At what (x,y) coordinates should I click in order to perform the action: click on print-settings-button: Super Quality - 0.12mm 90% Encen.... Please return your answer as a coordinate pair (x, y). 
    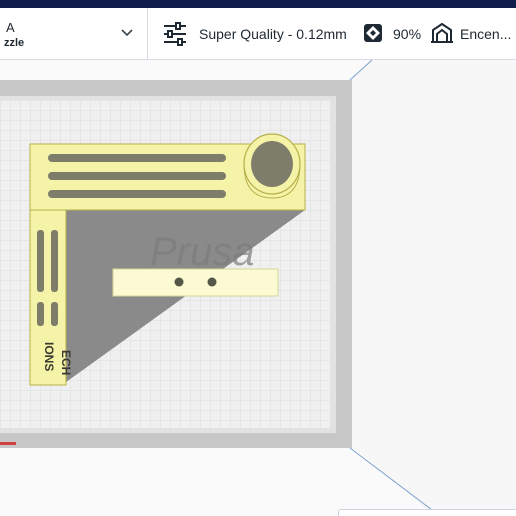
    Looking at the image, I should click on (339, 34).